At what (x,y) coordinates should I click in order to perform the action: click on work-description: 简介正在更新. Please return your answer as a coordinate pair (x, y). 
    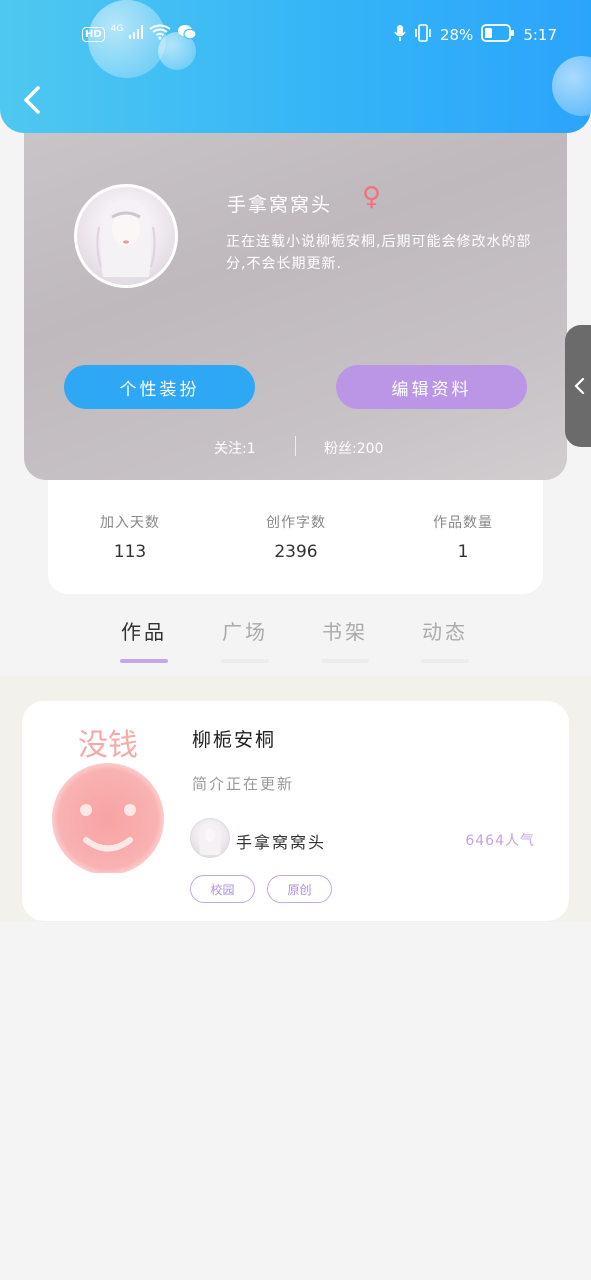
    Looking at the image, I should click on (243, 784).